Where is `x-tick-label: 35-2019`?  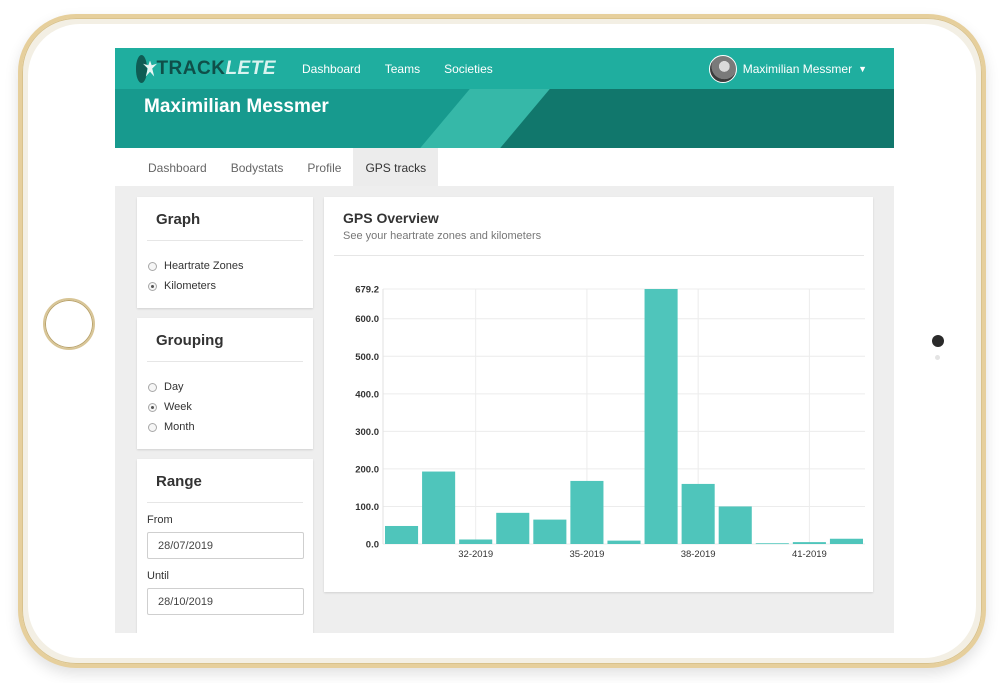
x-tick-label: 35-2019 is located at coordinates (586, 554).